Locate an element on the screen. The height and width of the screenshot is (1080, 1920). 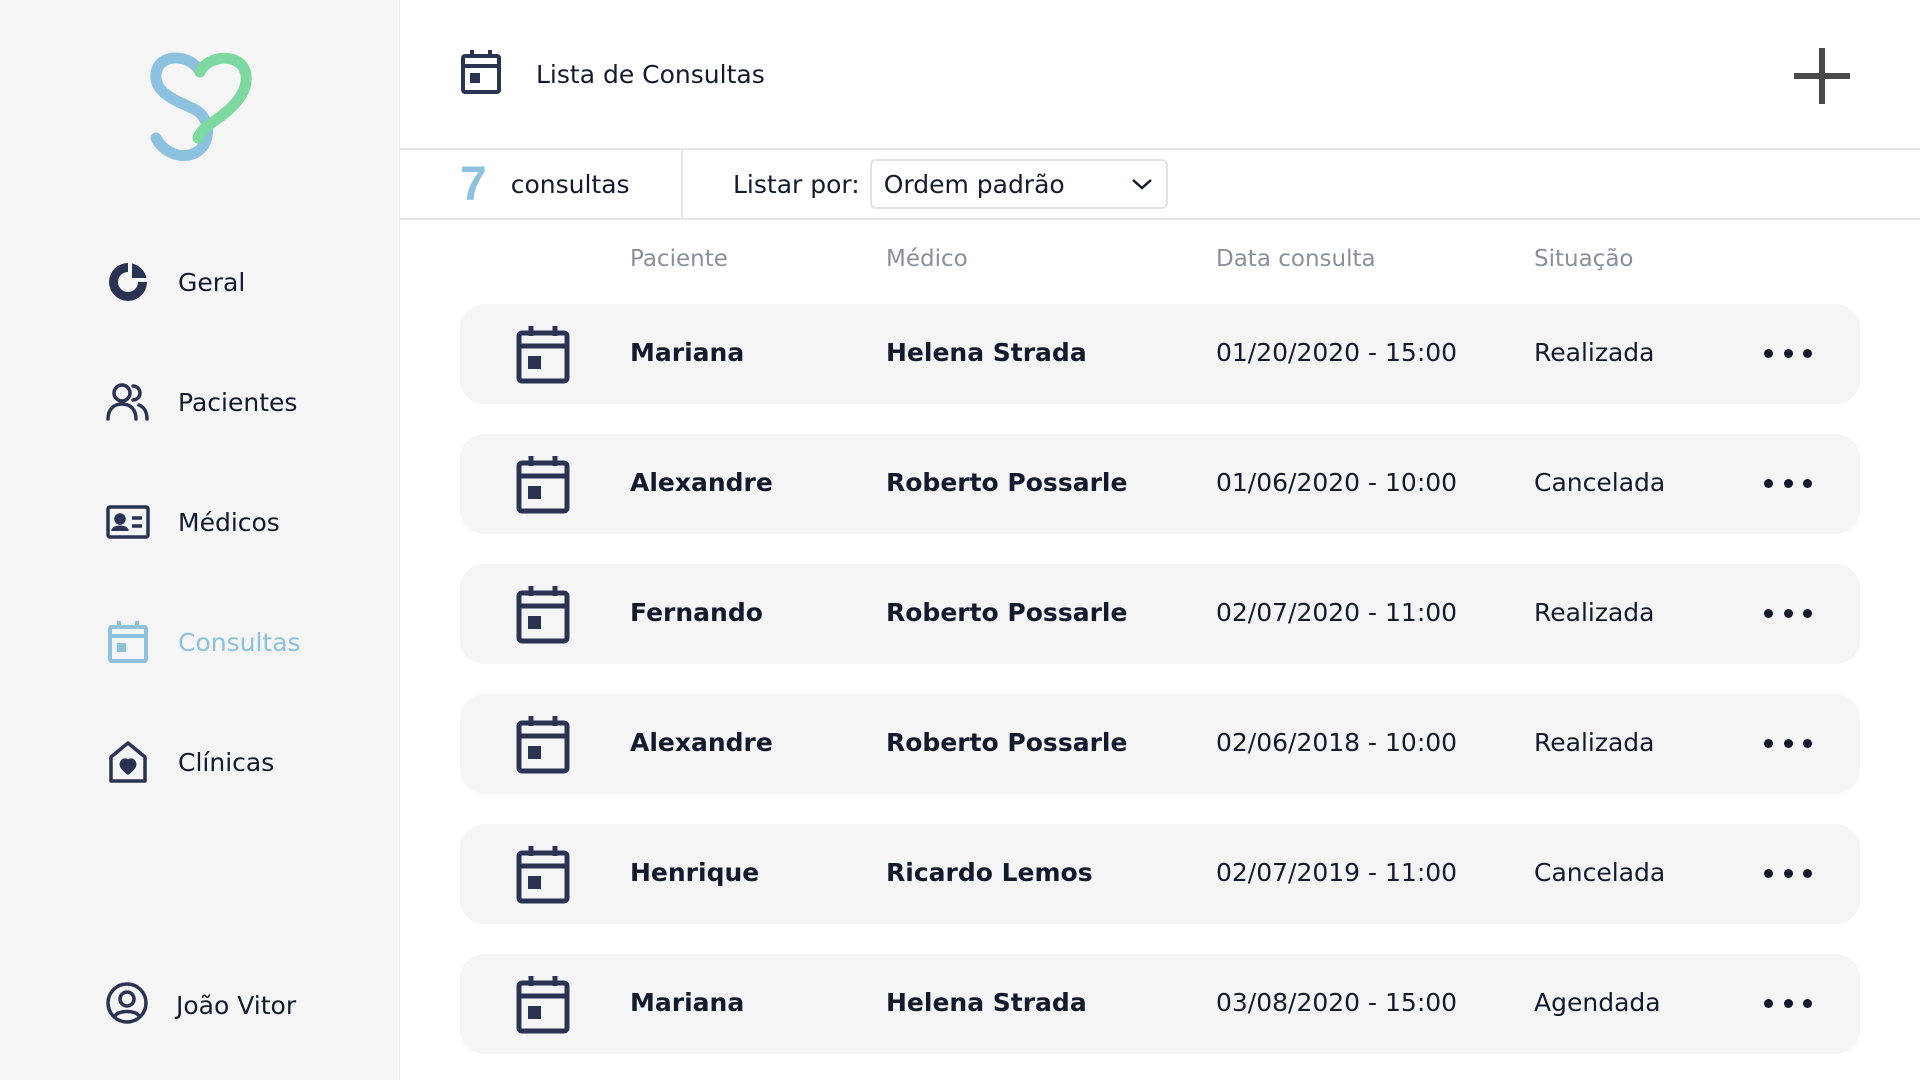
column-header-data: Data consulta is located at coordinates (1296, 259).